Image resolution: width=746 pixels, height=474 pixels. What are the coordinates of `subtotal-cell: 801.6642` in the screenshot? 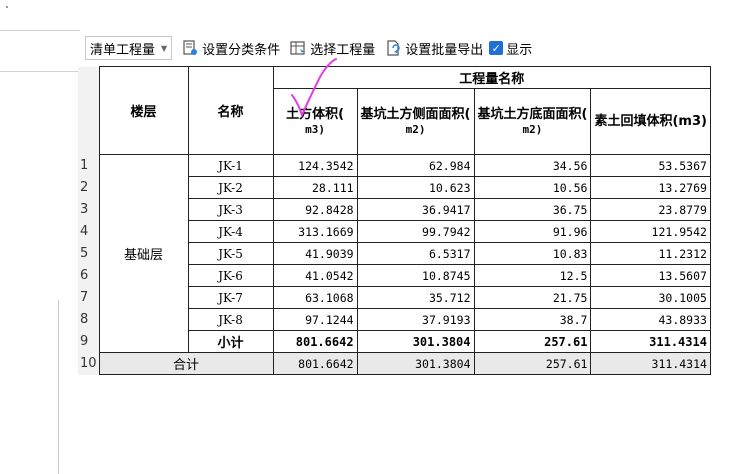 It's located at (315, 341).